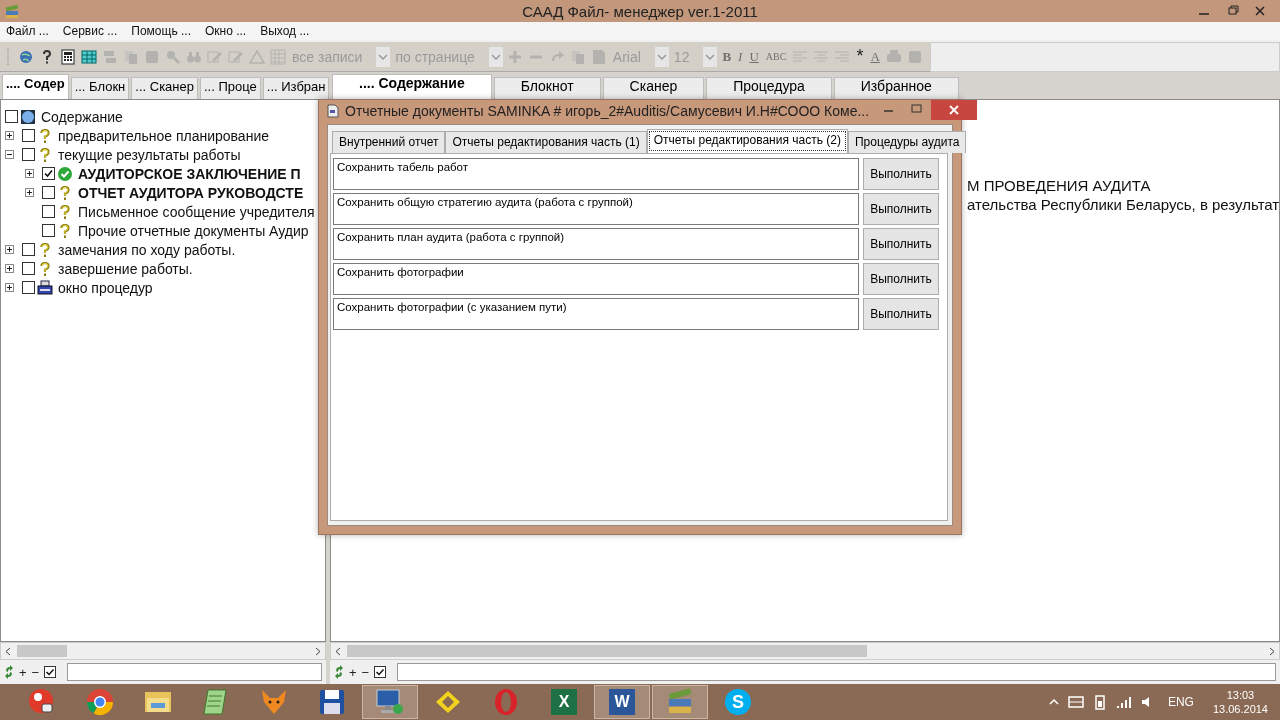  What do you see at coordinates (164, 88) in the screenshot?
I see `tab: ... Сканер` at bounding box center [164, 88].